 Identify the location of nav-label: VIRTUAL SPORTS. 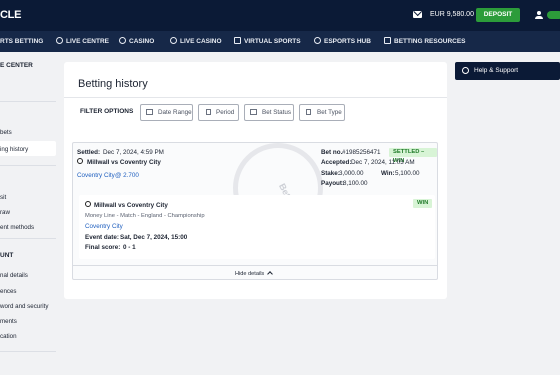
(272, 41).